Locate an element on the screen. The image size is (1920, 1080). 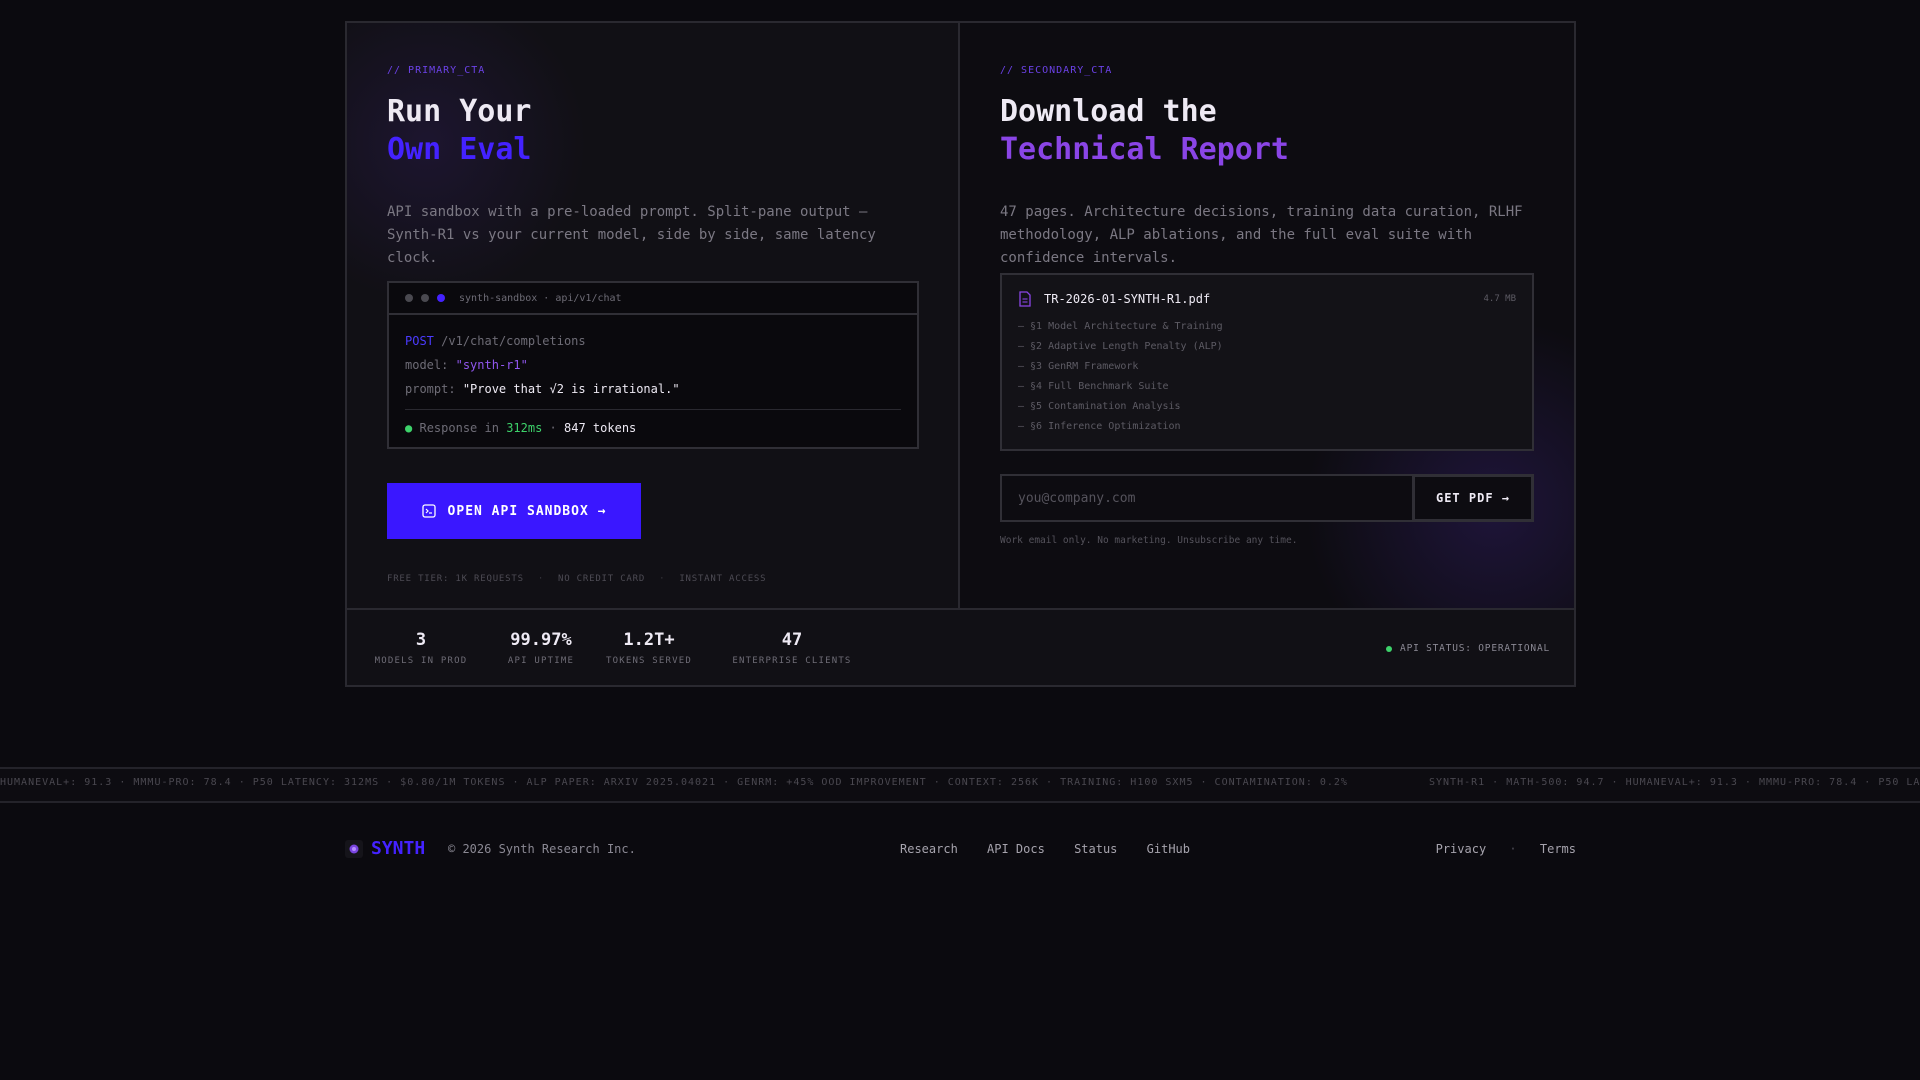
model-line: model: "synth-r1" is located at coordinates (653, 365).